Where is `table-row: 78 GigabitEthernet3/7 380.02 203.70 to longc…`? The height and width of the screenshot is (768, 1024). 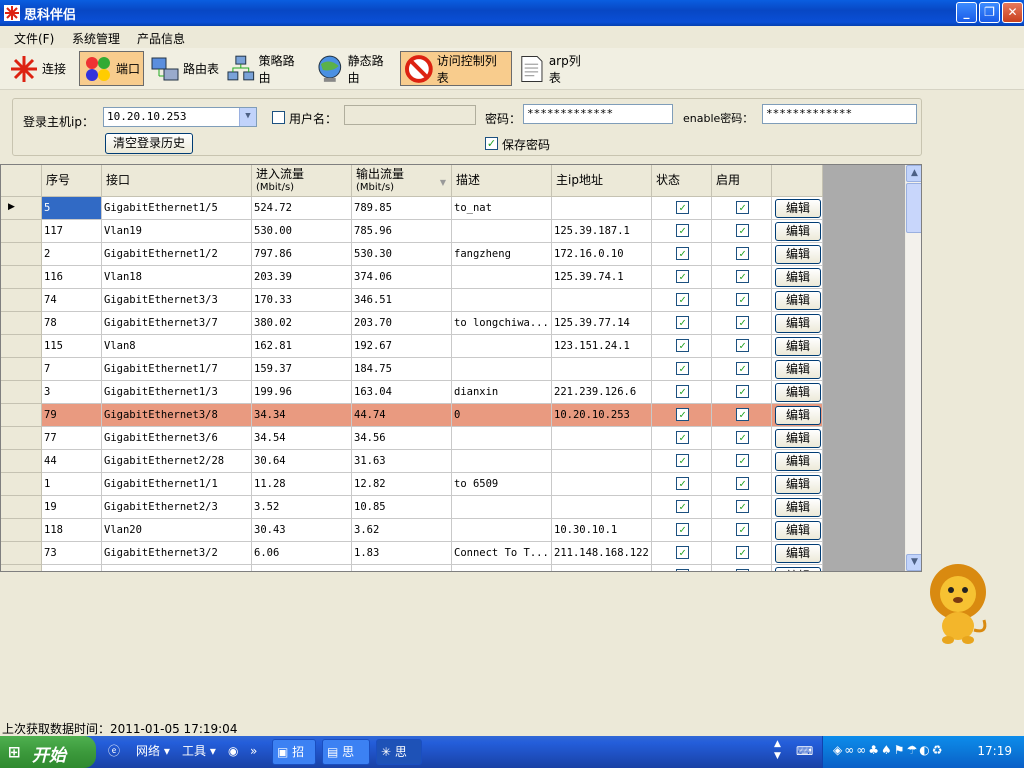 table-row: 78 GigabitEthernet3/7 380.02 203.70 to longc… is located at coordinates (412, 323).